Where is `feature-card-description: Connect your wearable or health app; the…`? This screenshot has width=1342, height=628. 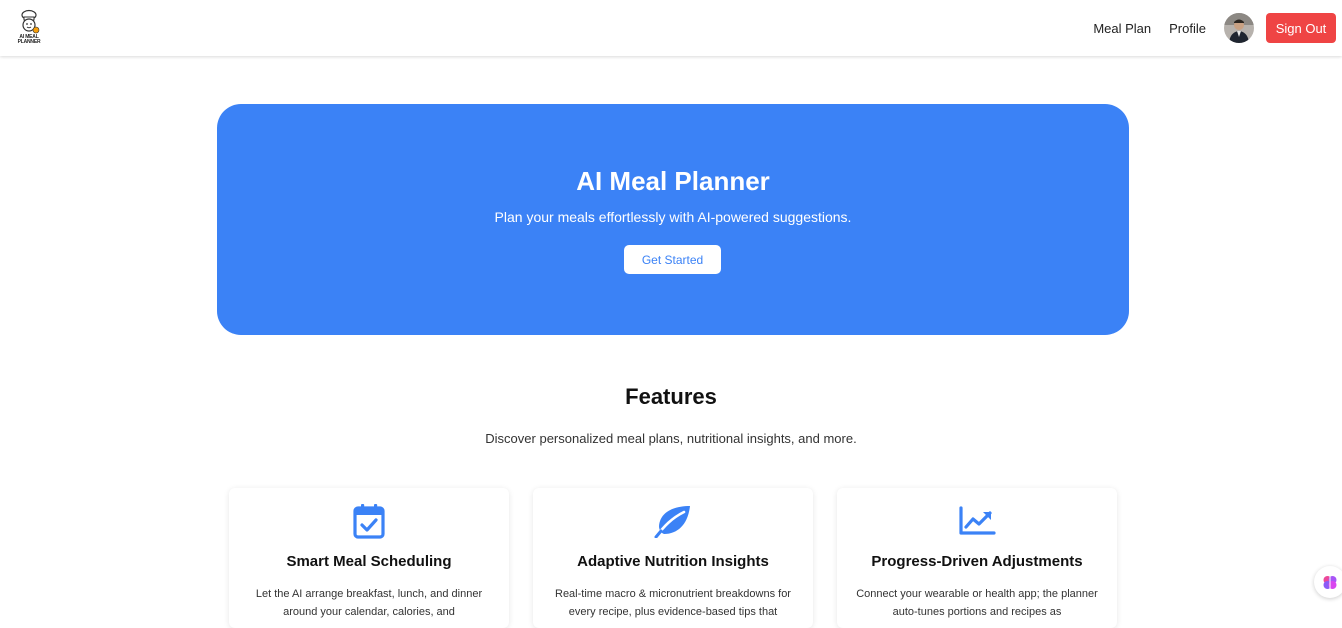
feature-card-description: Connect your wearable or health app; the… is located at coordinates (977, 603).